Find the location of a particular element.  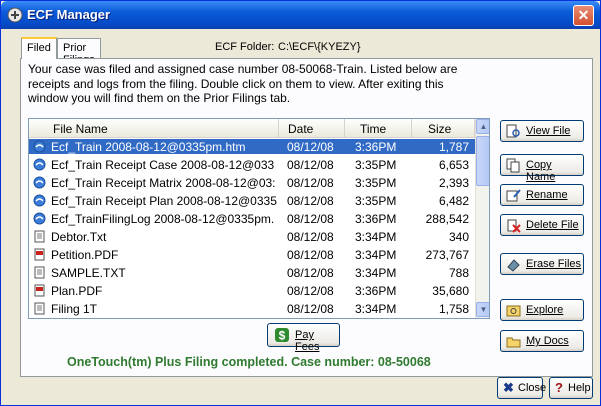

column-header-size: Size is located at coordinates (443, 128).